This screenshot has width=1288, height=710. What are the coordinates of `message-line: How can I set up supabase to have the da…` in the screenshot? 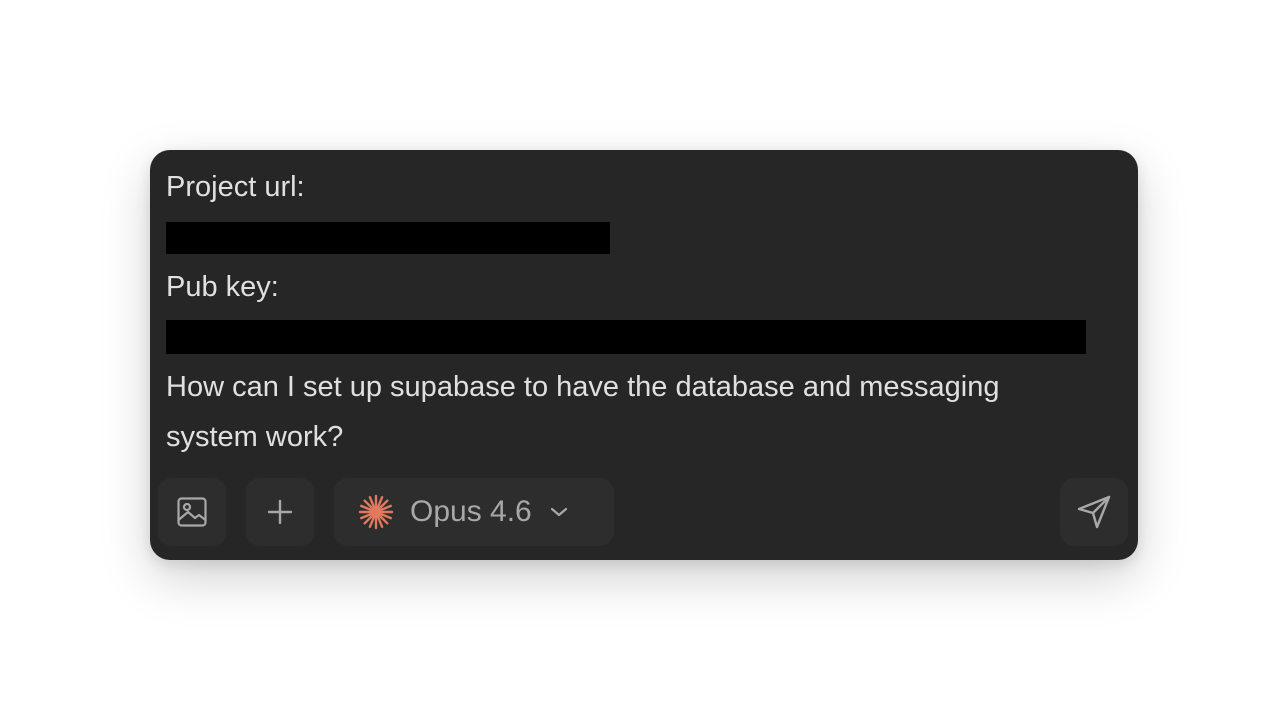 It's located at (583, 387).